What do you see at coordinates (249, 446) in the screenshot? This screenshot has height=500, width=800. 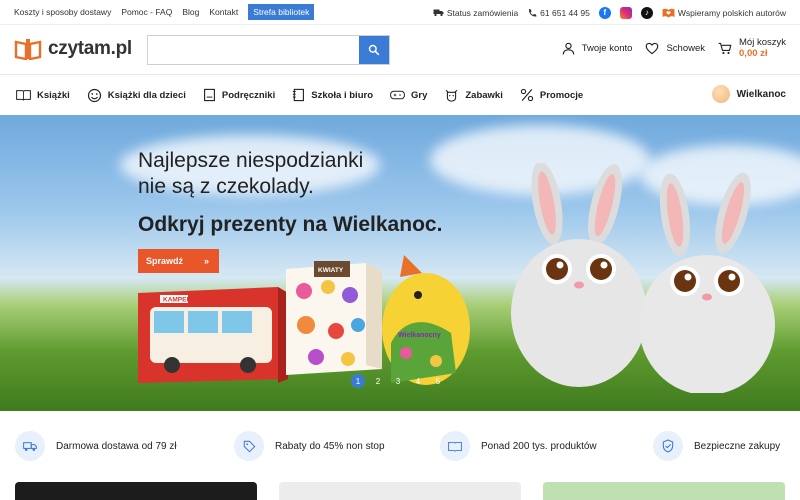 I see `tag-icon` at bounding box center [249, 446].